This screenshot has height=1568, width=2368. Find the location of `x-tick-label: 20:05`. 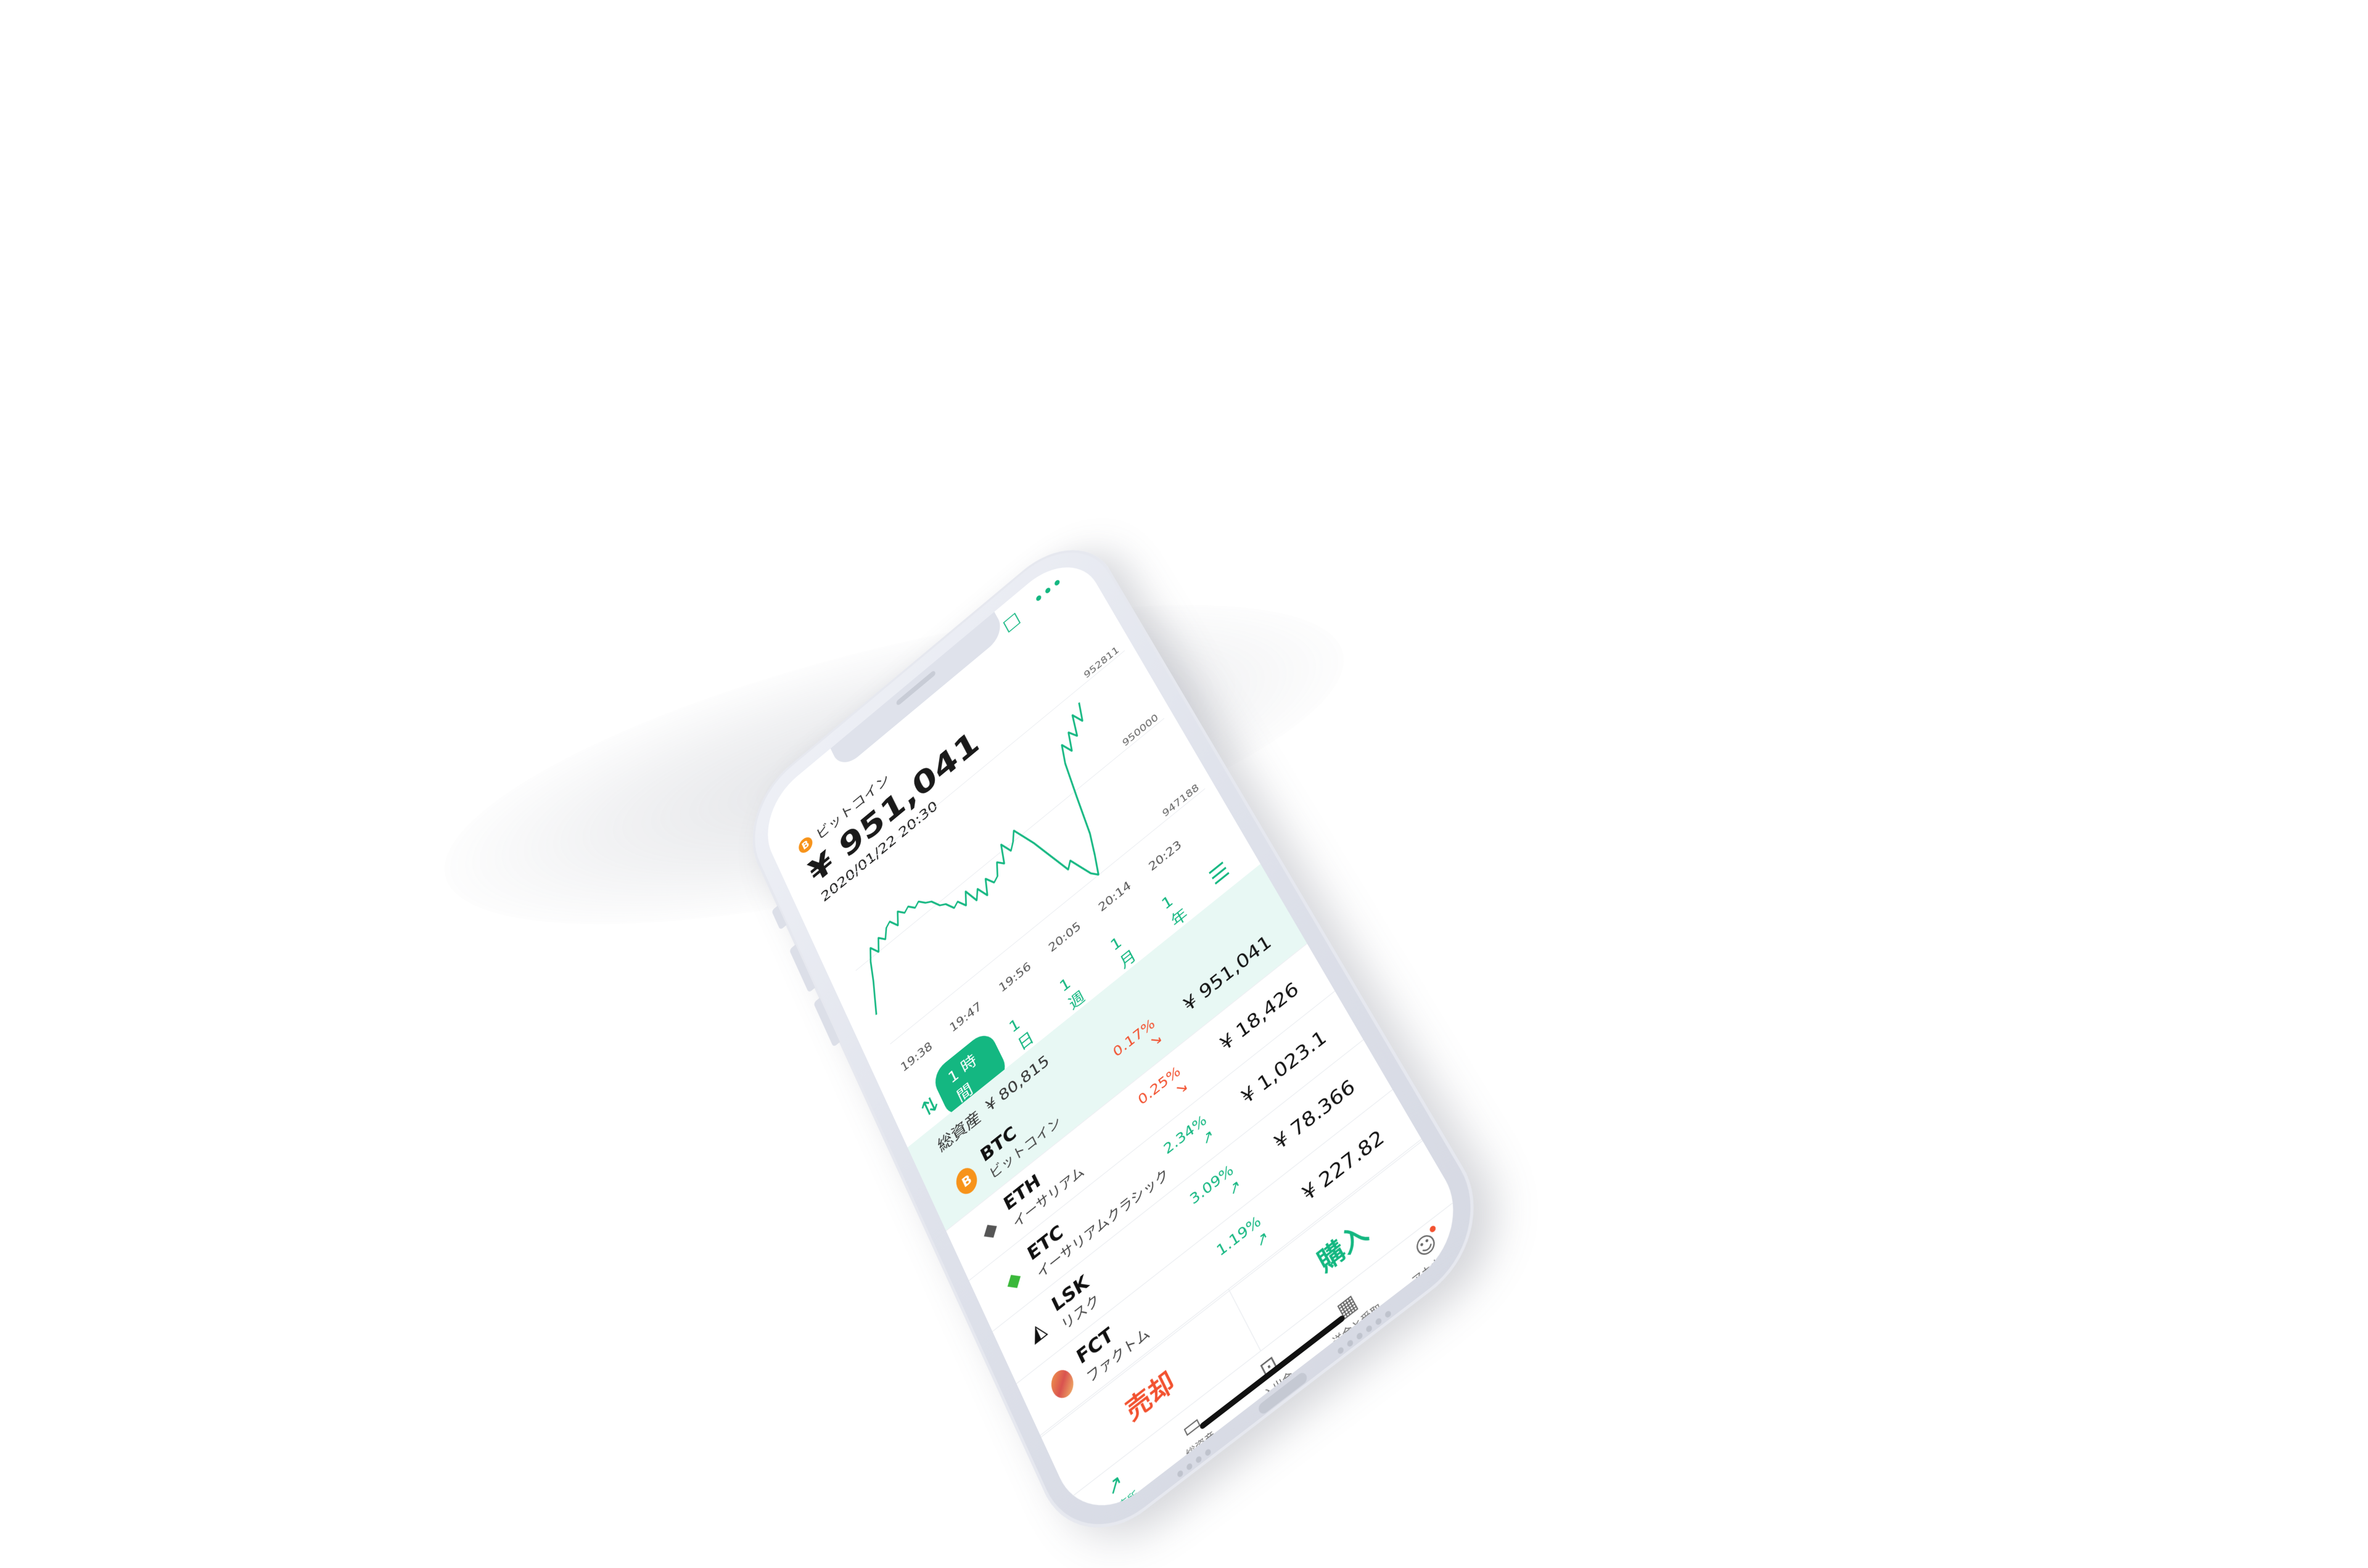

x-tick-label: 20:05 is located at coordinates (1064, 937).